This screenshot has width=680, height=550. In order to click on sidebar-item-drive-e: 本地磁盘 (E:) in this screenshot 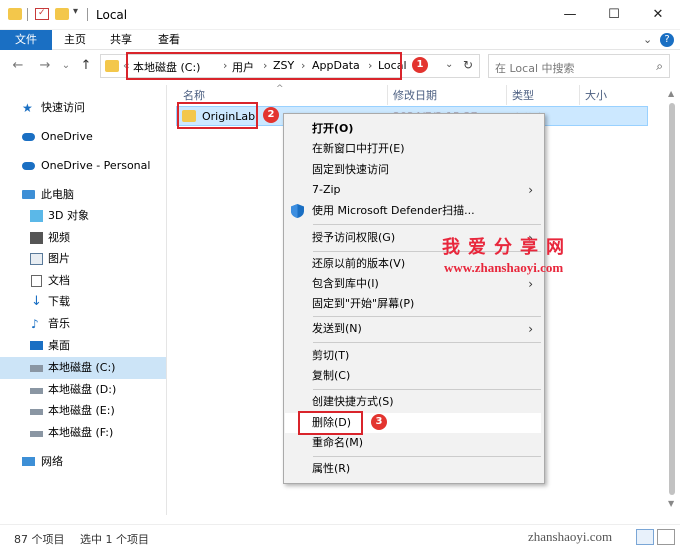, I will do `click(83, 411)`.